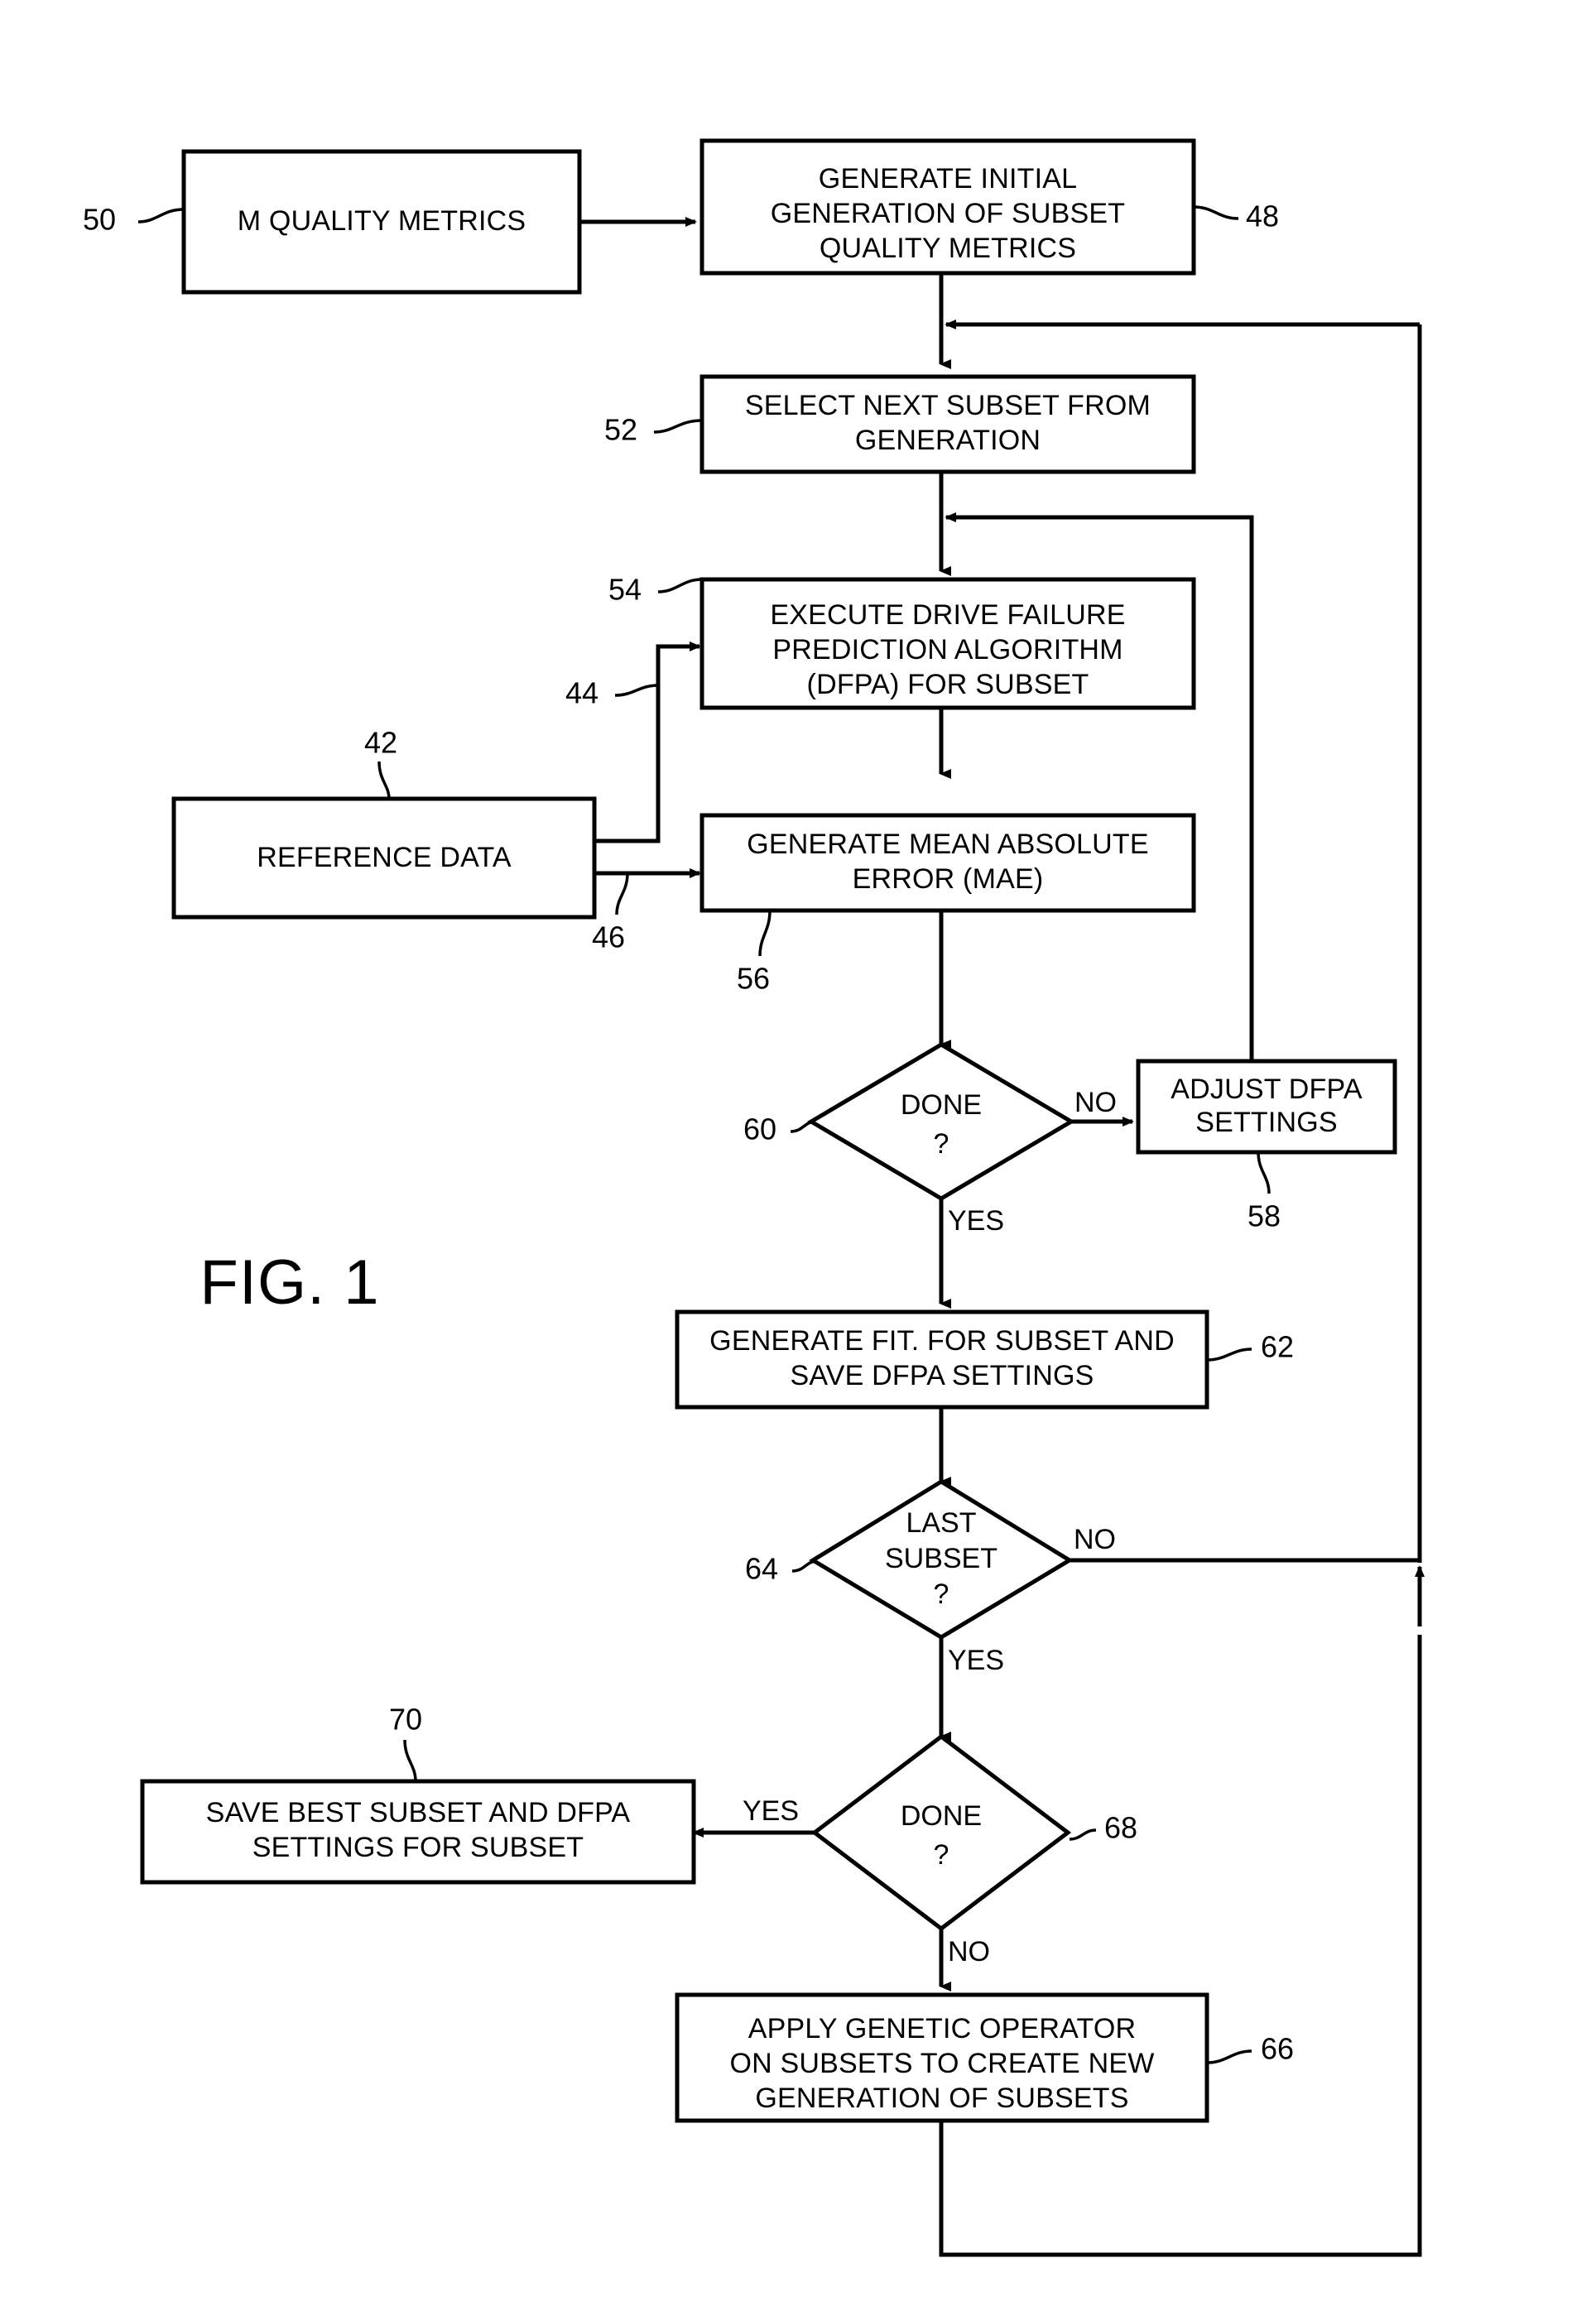  I want to click on decision-done-generations: DONE ?, so click(941, 1832).